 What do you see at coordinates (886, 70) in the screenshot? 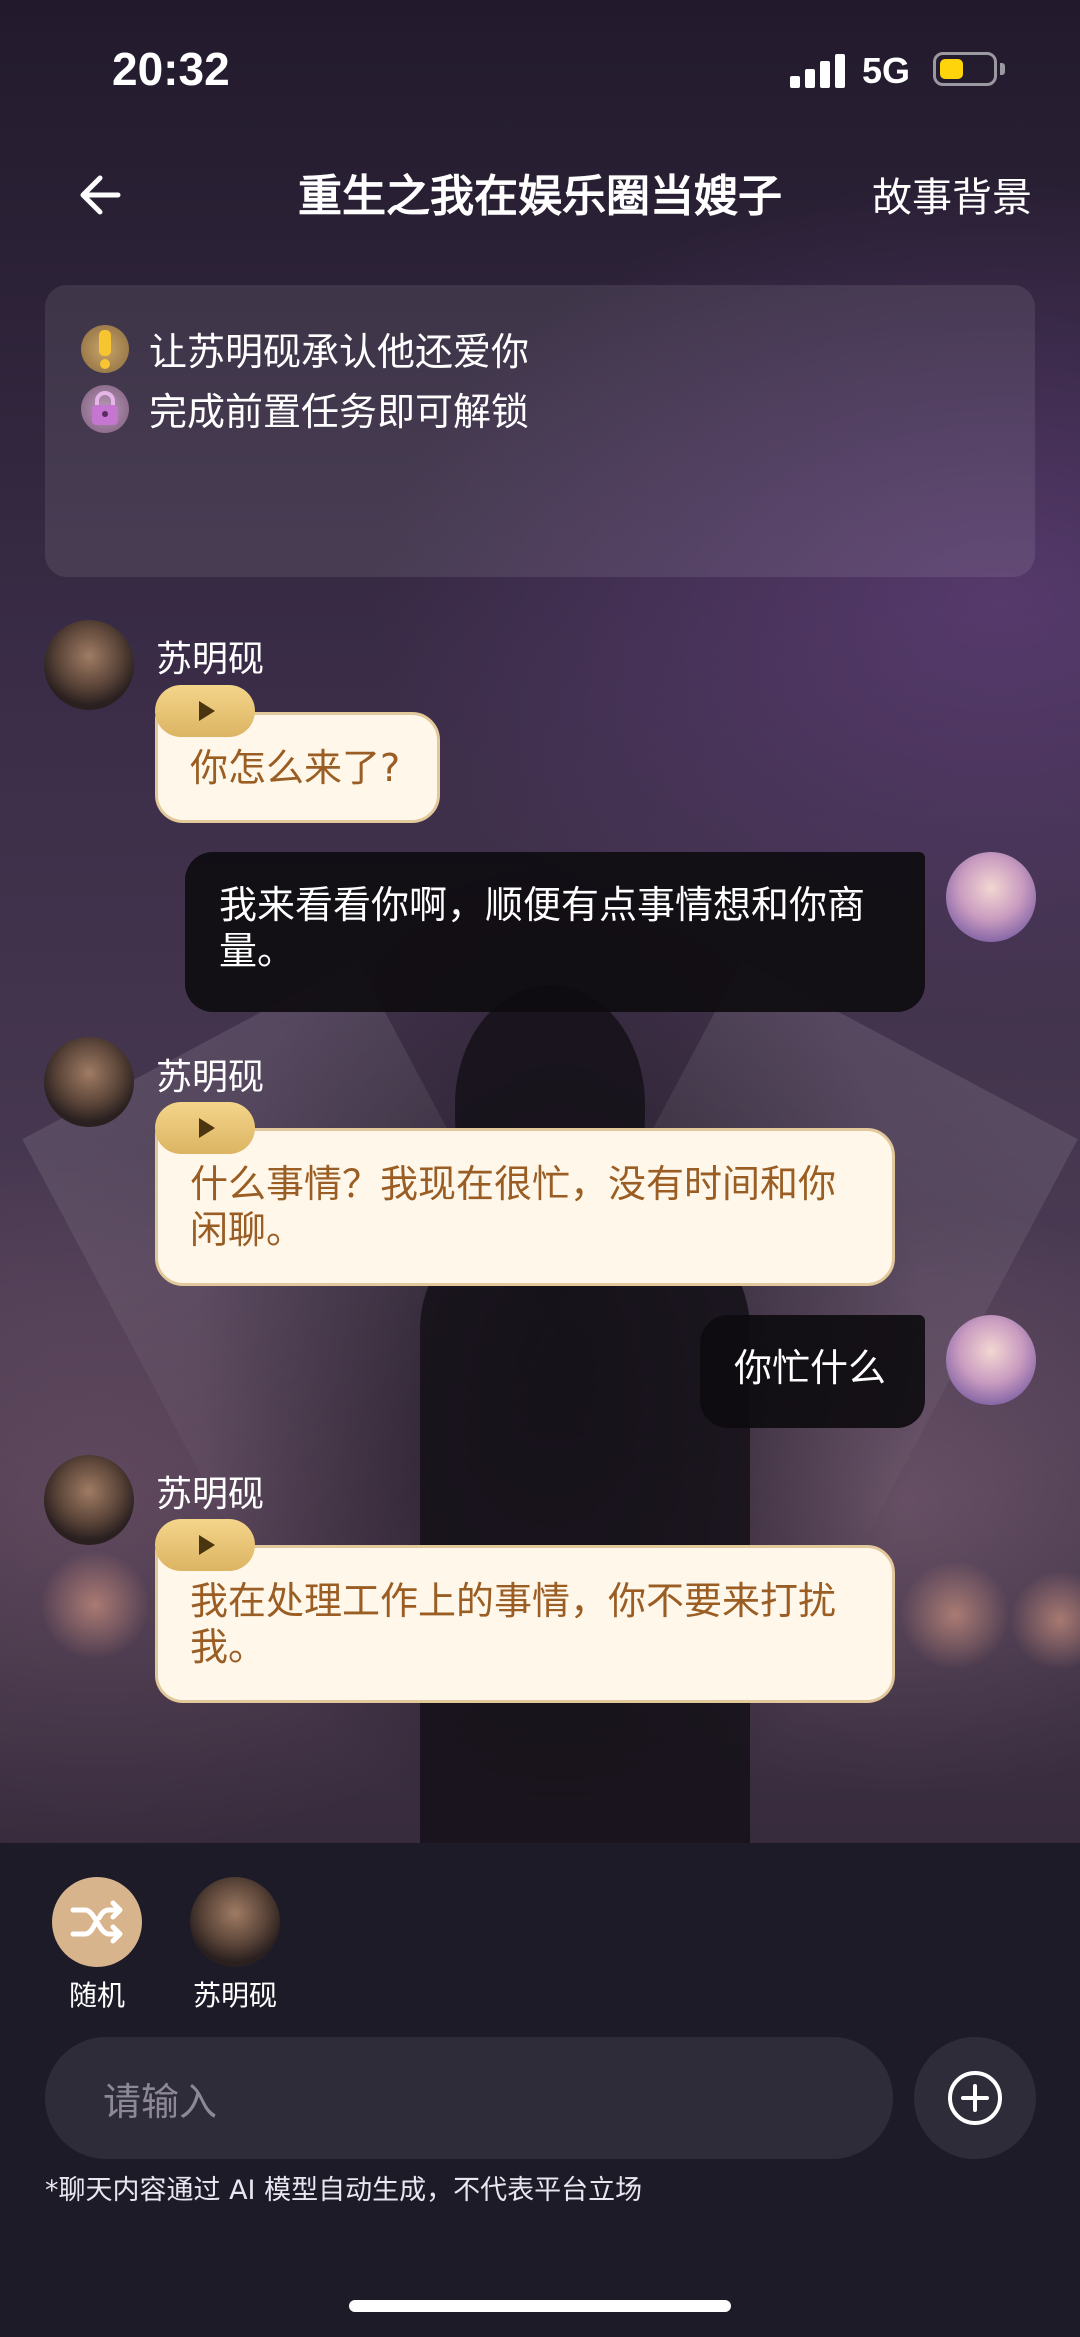
I see `network-type: 5G` at bounding box center [886, 70].